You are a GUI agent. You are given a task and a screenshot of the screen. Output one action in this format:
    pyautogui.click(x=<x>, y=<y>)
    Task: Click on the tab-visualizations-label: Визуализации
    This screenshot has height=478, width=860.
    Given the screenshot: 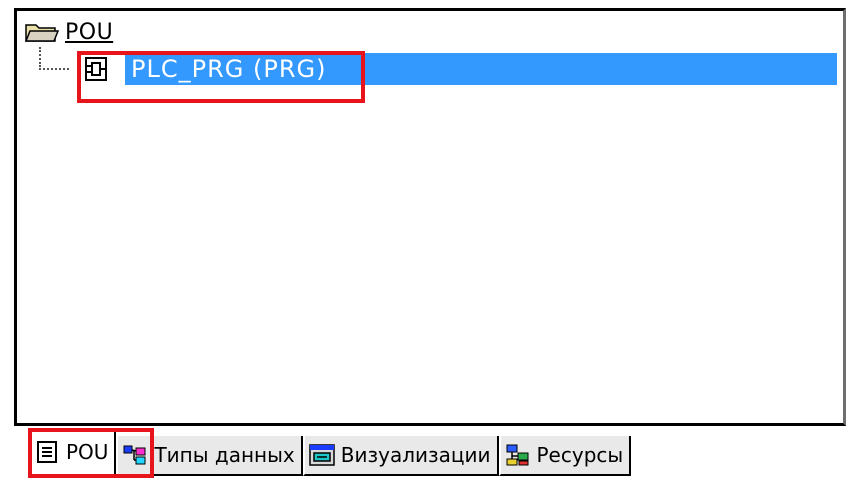 What is the action you would take?
    pyautogui.click(x=415, y=455)
    